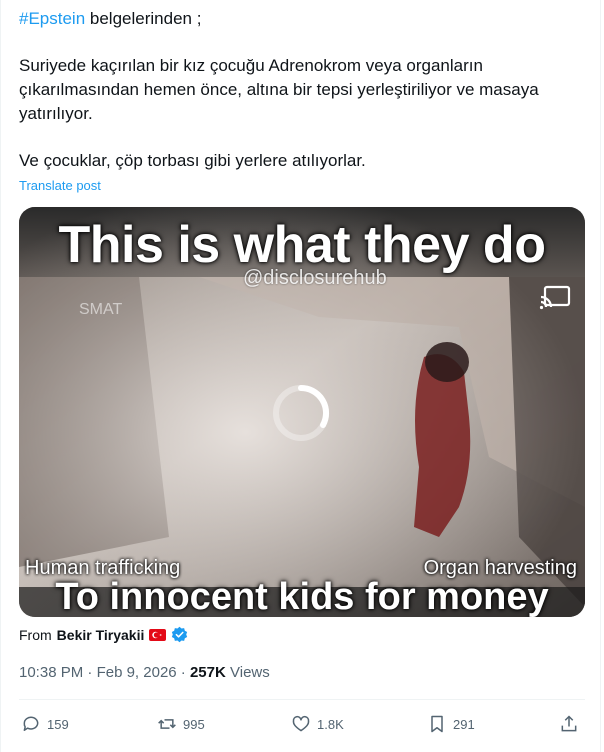 This screenshot has width=604, height=752. I want to click on repost-count: 995, so click(194, 724).